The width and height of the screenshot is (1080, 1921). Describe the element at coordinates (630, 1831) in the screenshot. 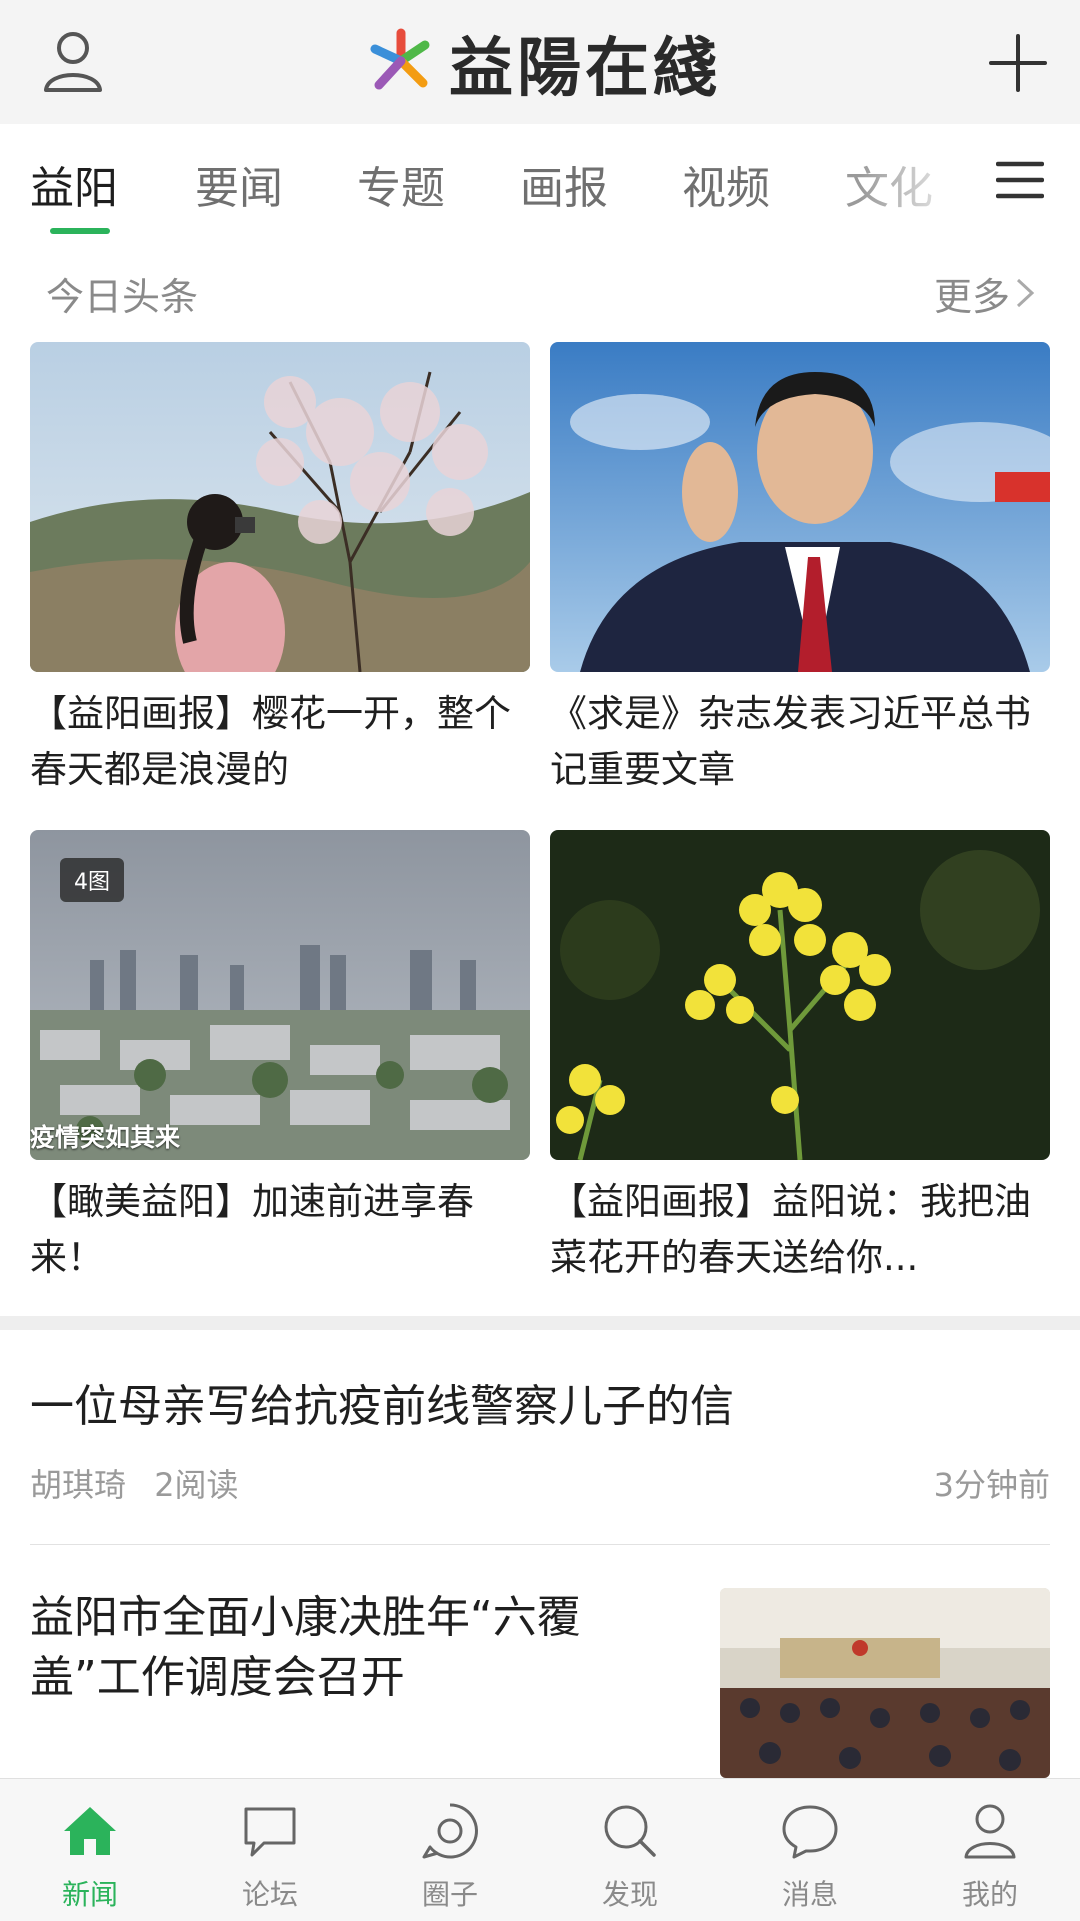

I see `search-icon` at that location.